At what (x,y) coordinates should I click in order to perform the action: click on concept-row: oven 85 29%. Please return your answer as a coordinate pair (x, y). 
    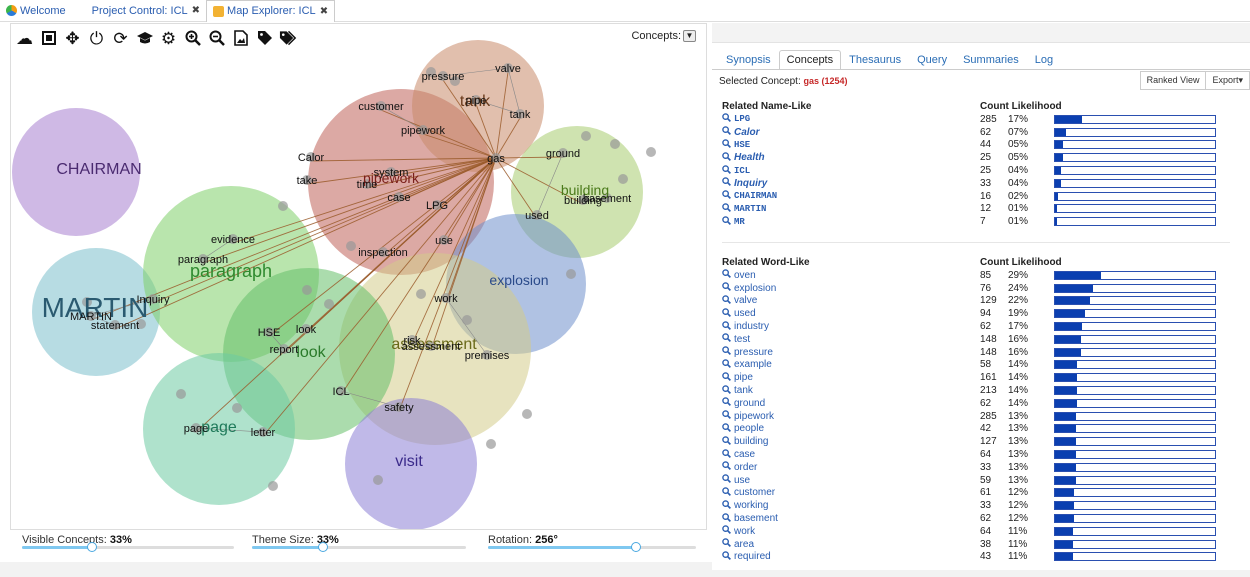
    Looking at the image, I should click on (977, 275).